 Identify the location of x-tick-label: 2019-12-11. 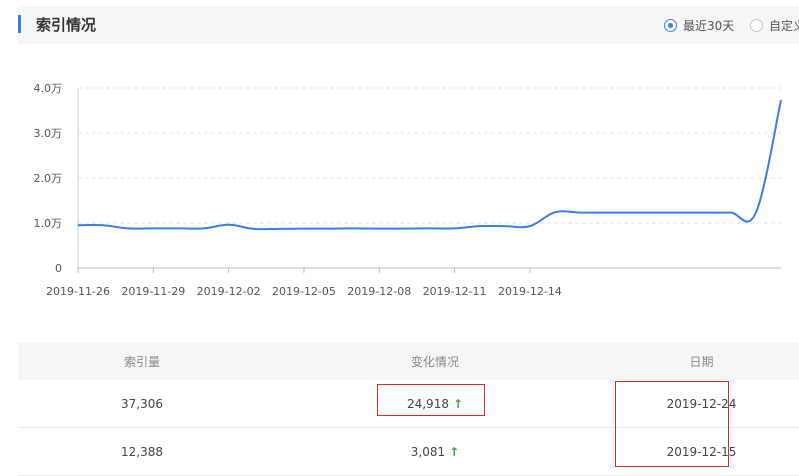
(455, 291).